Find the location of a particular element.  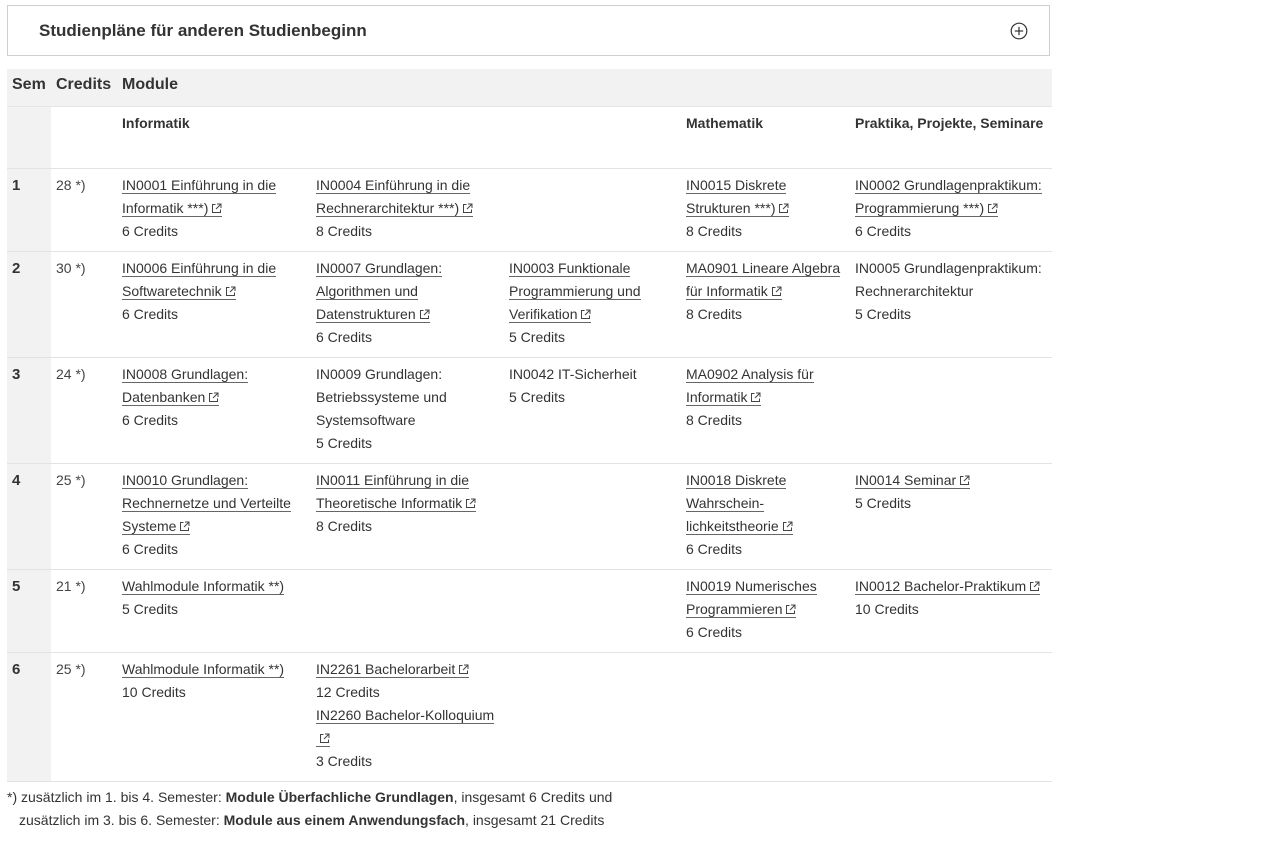

module-entry: IN2261 Bachelorarbeit 12 Credits is located at coordinates (407, 681).